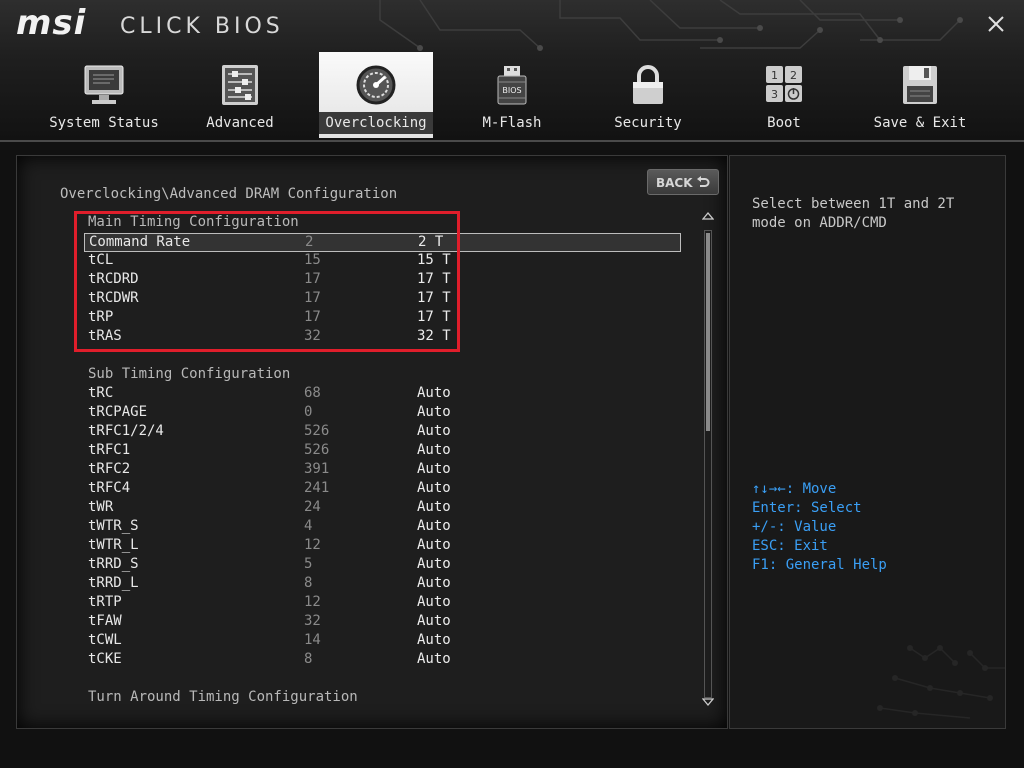  What do you see at coordinates (312, 621) in the screenshot?
I see `setting-current: 32` at bounding box center [312, 621].